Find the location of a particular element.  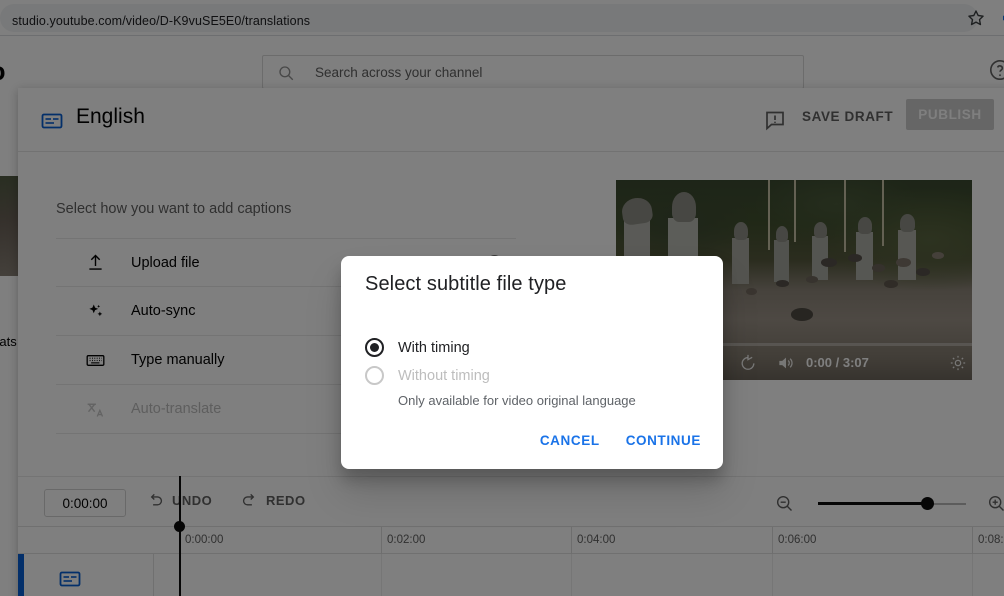

radio-label: Without timing is located at coordinates (444, 375).